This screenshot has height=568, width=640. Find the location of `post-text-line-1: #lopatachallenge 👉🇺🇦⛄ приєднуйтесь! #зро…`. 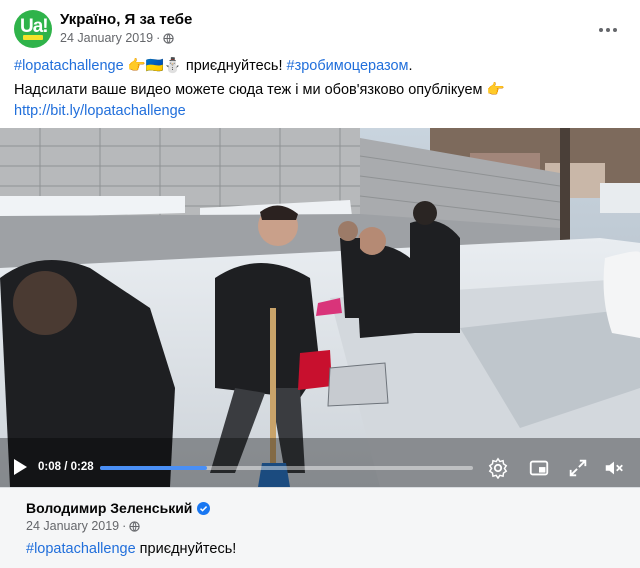

post-text-line-1: #lopatachallenge 👉🇺🇦⛄ приєднуйтесь! #зро… is located at coordinates (319, 66).